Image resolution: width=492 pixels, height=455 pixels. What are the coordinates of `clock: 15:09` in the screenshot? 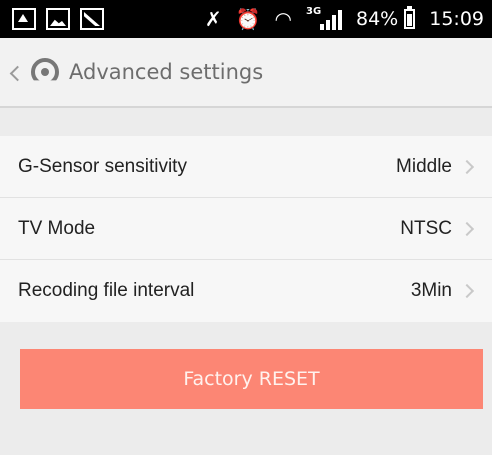 It's located at (456, 19).